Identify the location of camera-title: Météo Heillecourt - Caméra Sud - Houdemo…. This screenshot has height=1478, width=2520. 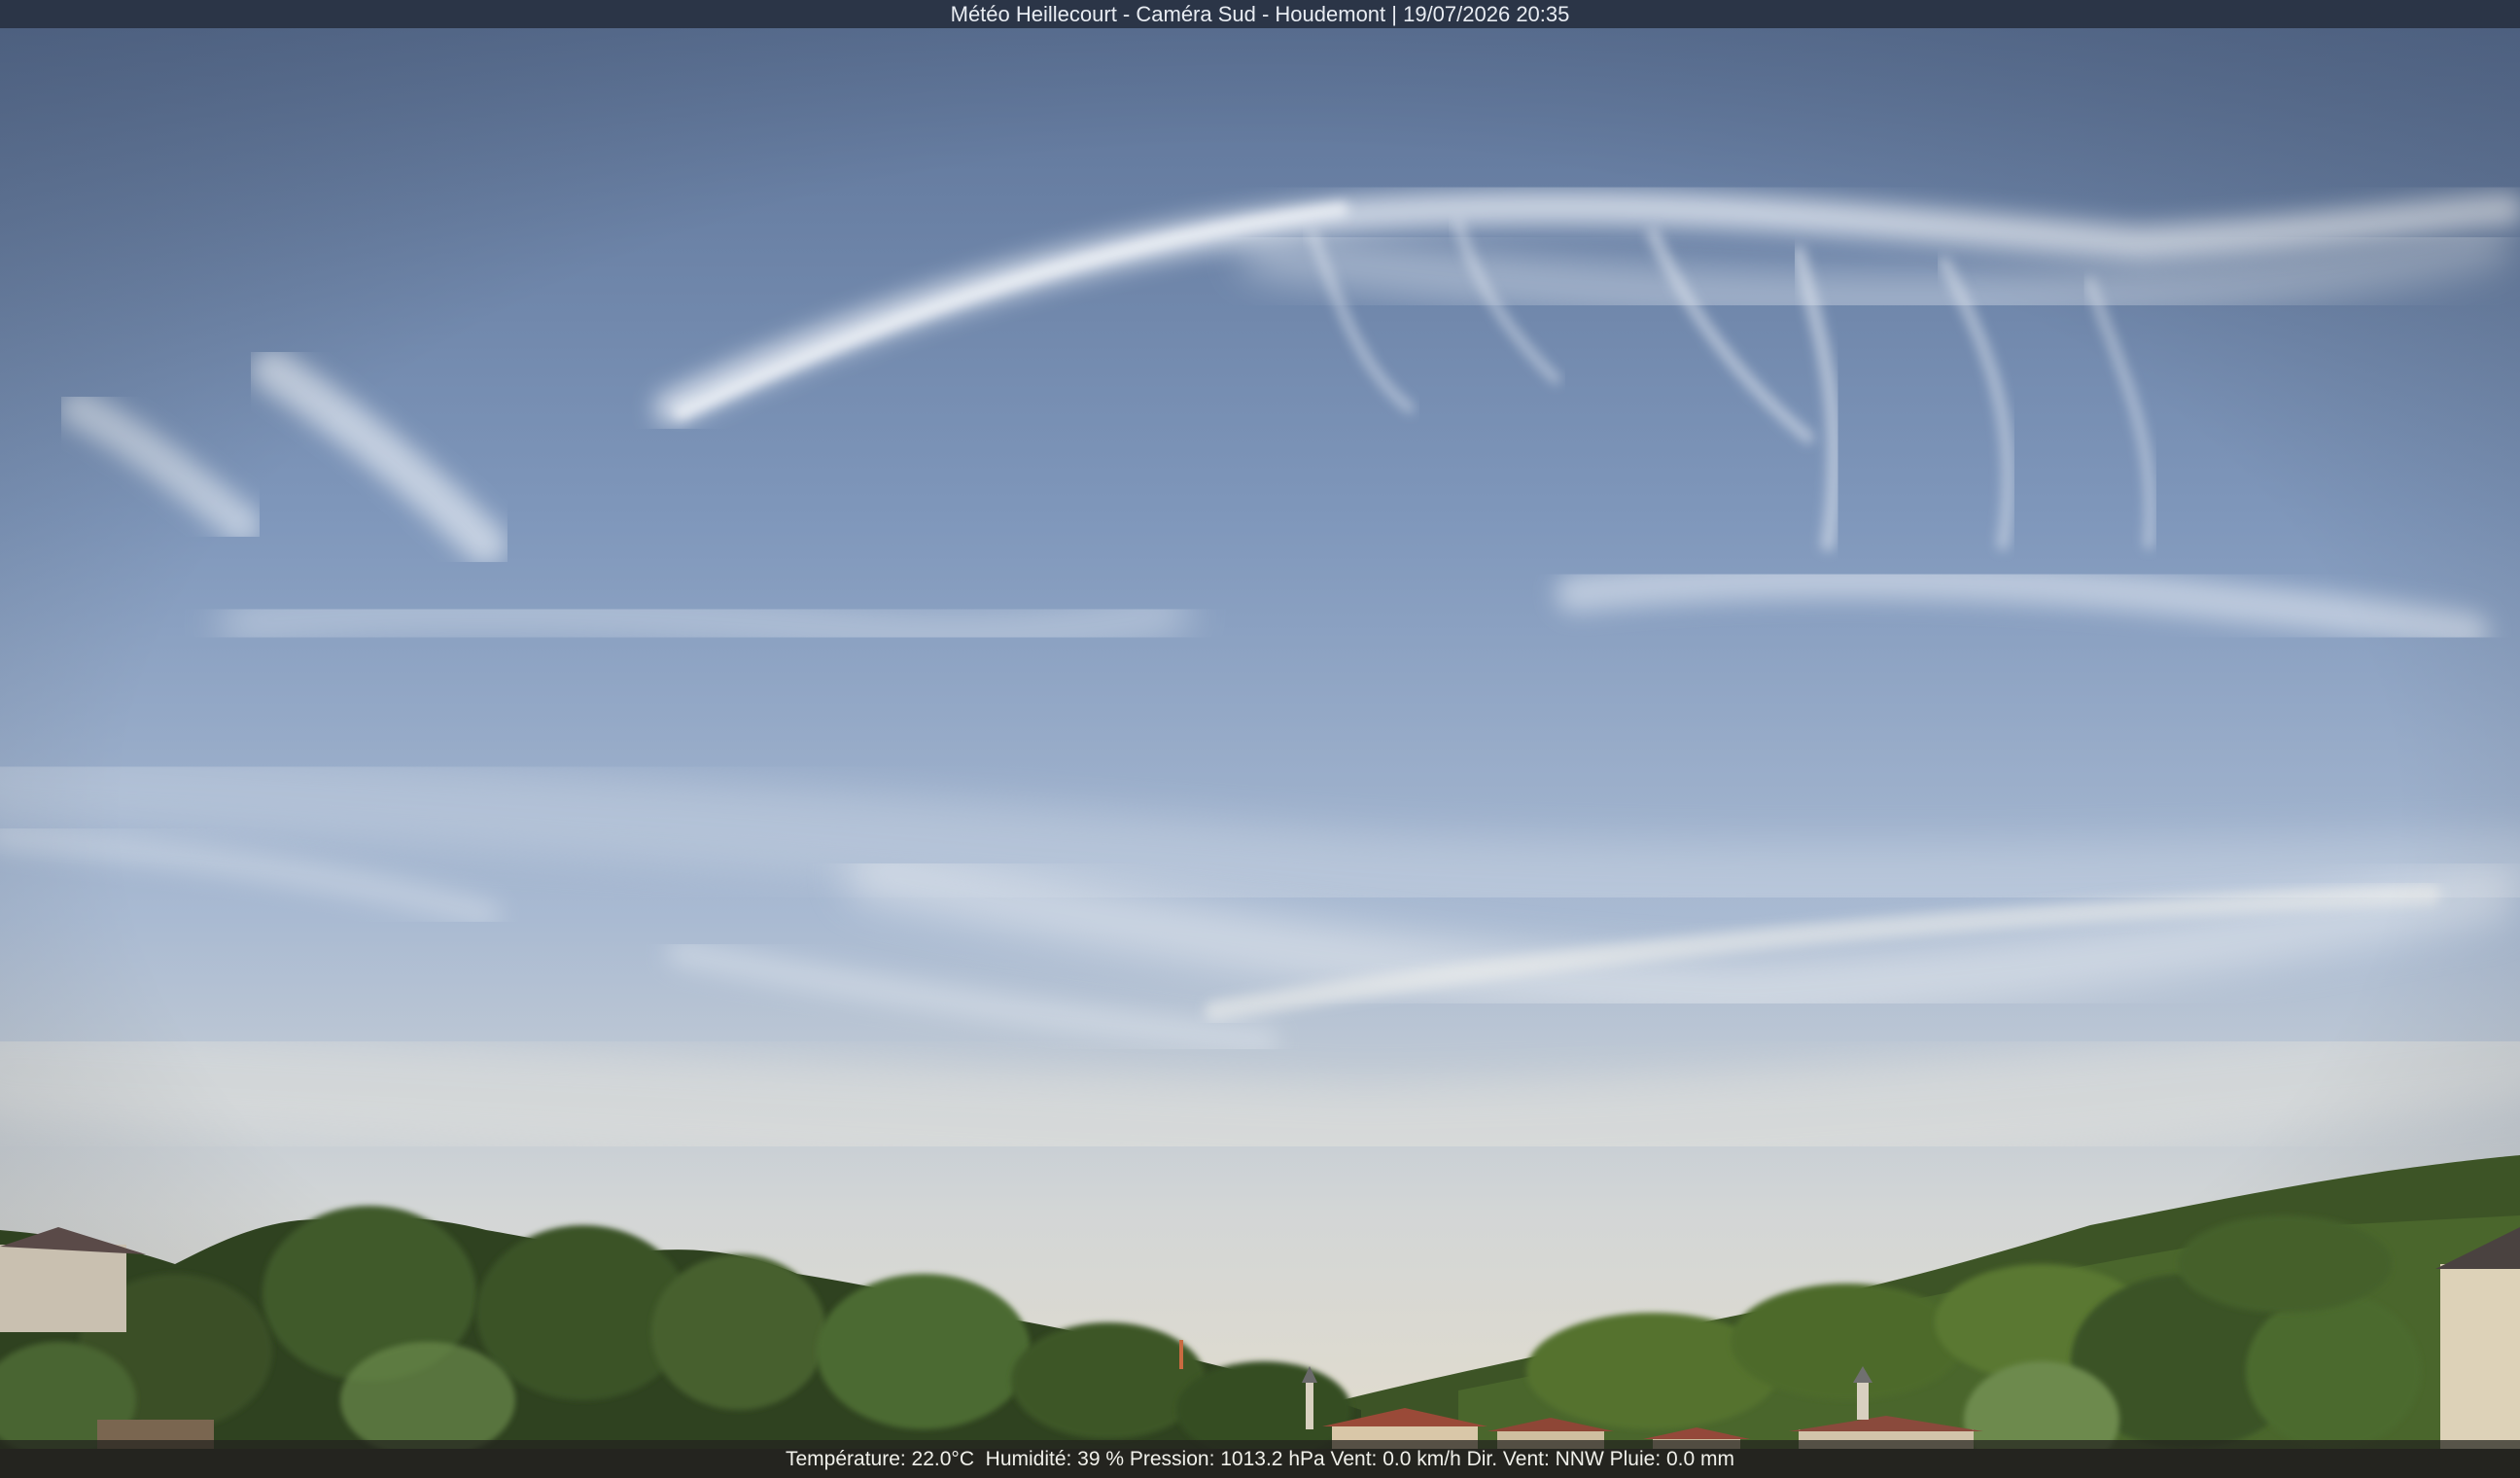
(1260, 13).